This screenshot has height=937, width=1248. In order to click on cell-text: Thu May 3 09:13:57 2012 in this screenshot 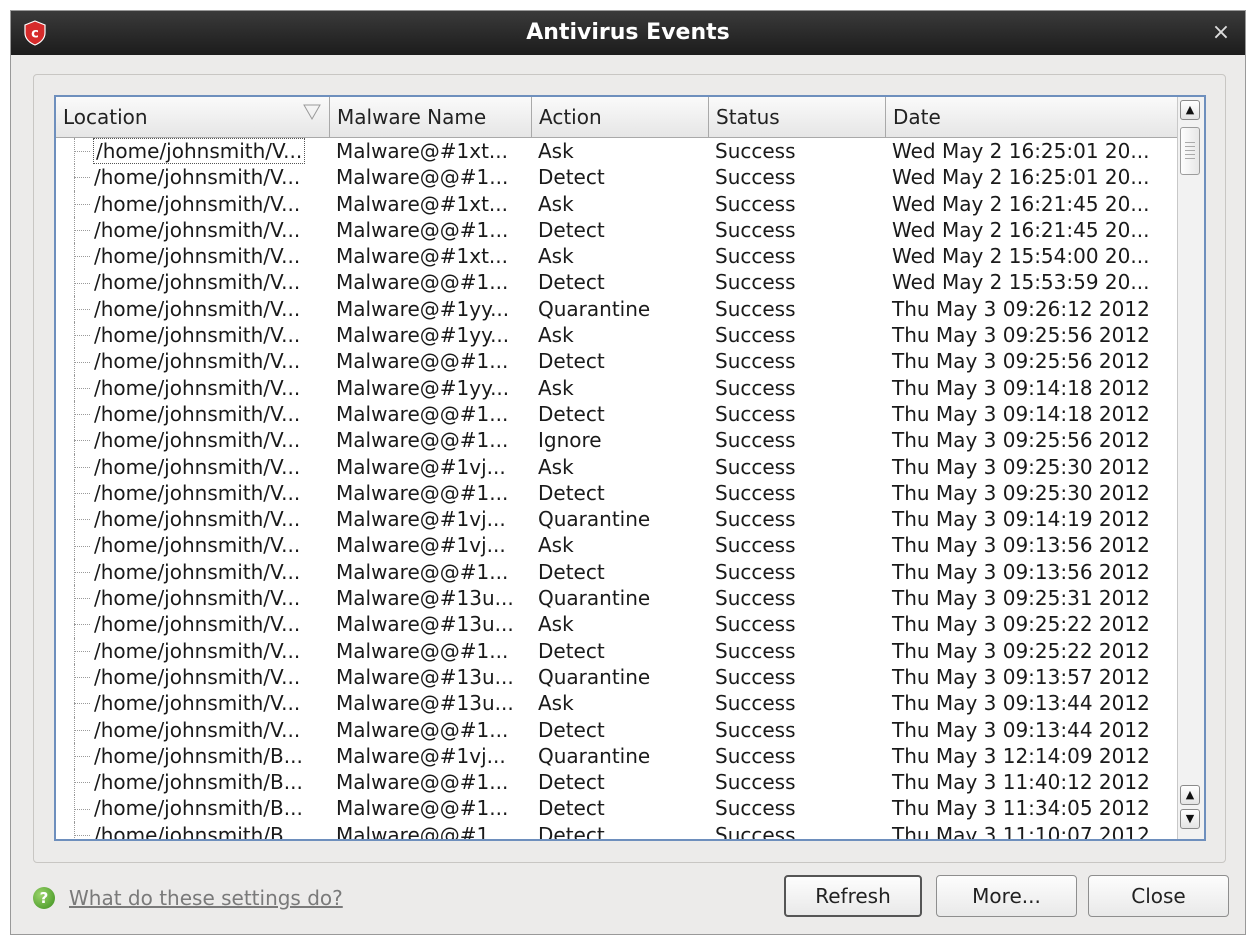, I will do `click(1021, 676)`.